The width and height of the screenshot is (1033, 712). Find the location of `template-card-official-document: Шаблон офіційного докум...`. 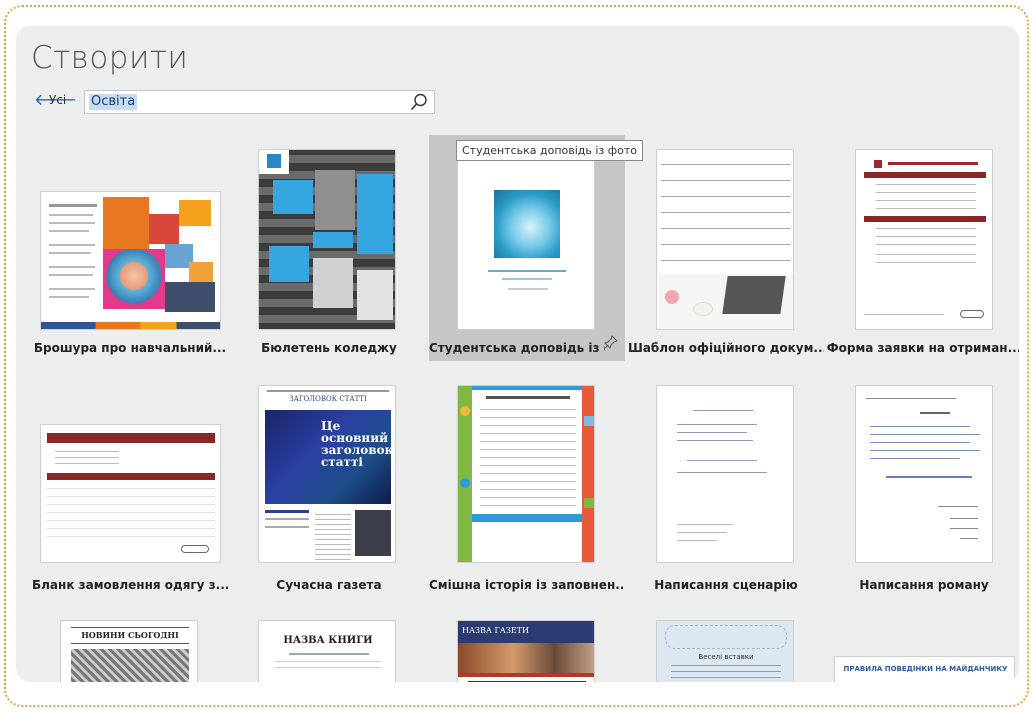

template-card-official-document: Шаблон офіційного докум... is located at coordinates (726, 248).